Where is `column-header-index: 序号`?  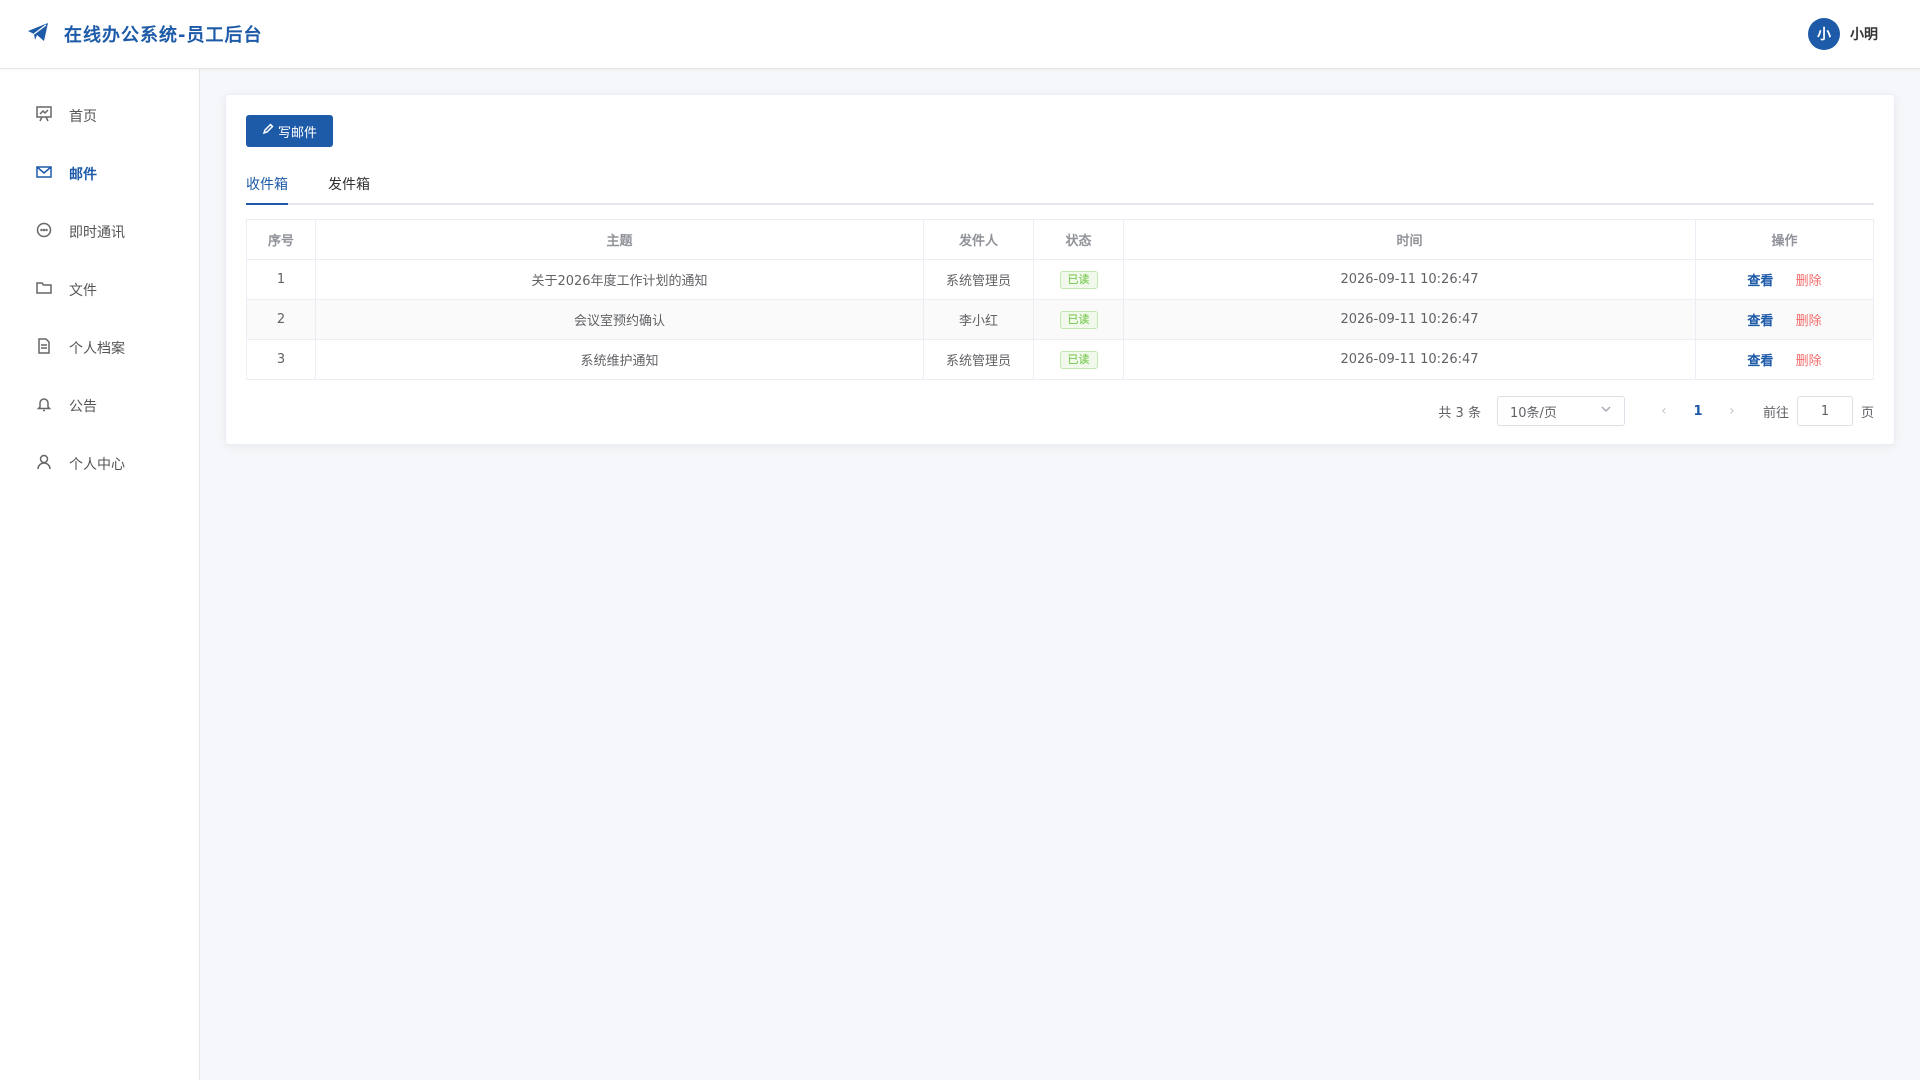
column-header-index: 序号 is located at coordinates (281, 239).